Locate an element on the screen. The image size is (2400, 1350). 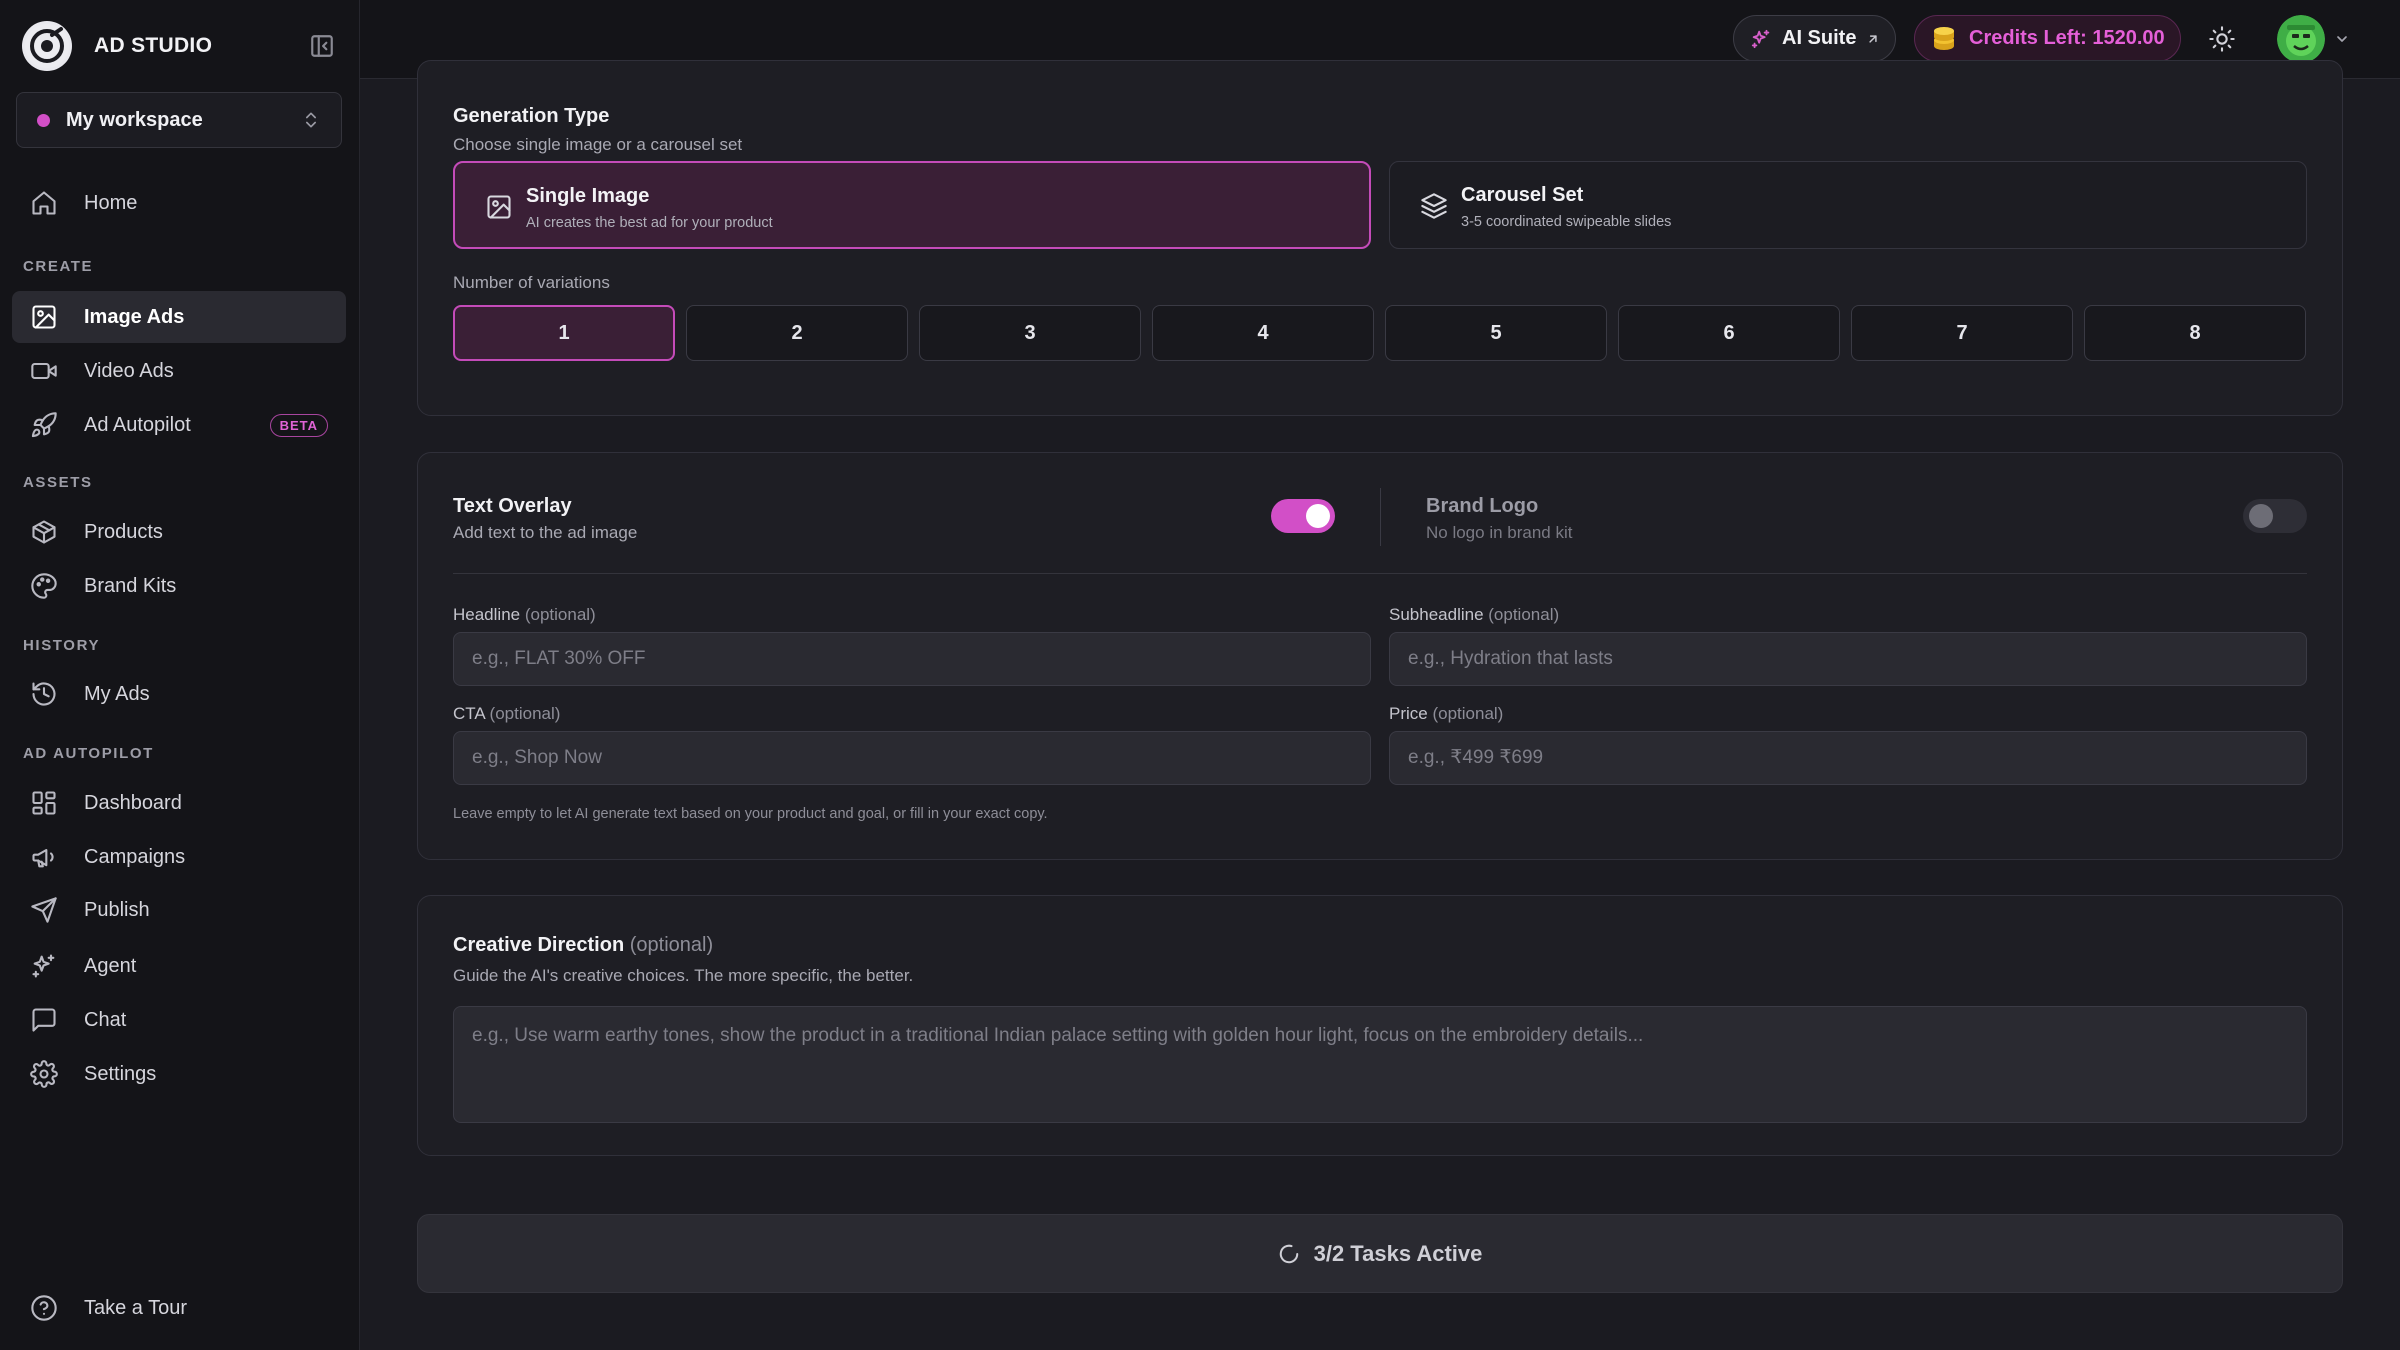
variation-button-7: 7 is located at coordinates (1962, 333).